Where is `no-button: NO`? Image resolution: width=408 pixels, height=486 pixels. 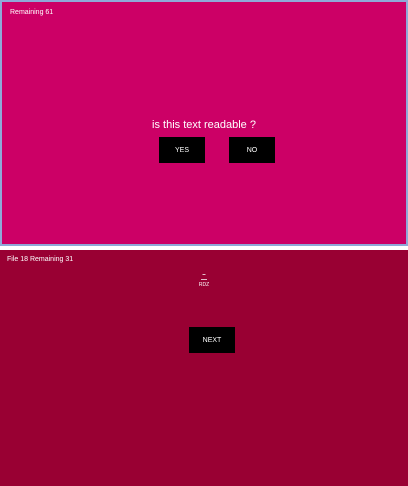 no-button: NO is located at coordinates (252, 150).